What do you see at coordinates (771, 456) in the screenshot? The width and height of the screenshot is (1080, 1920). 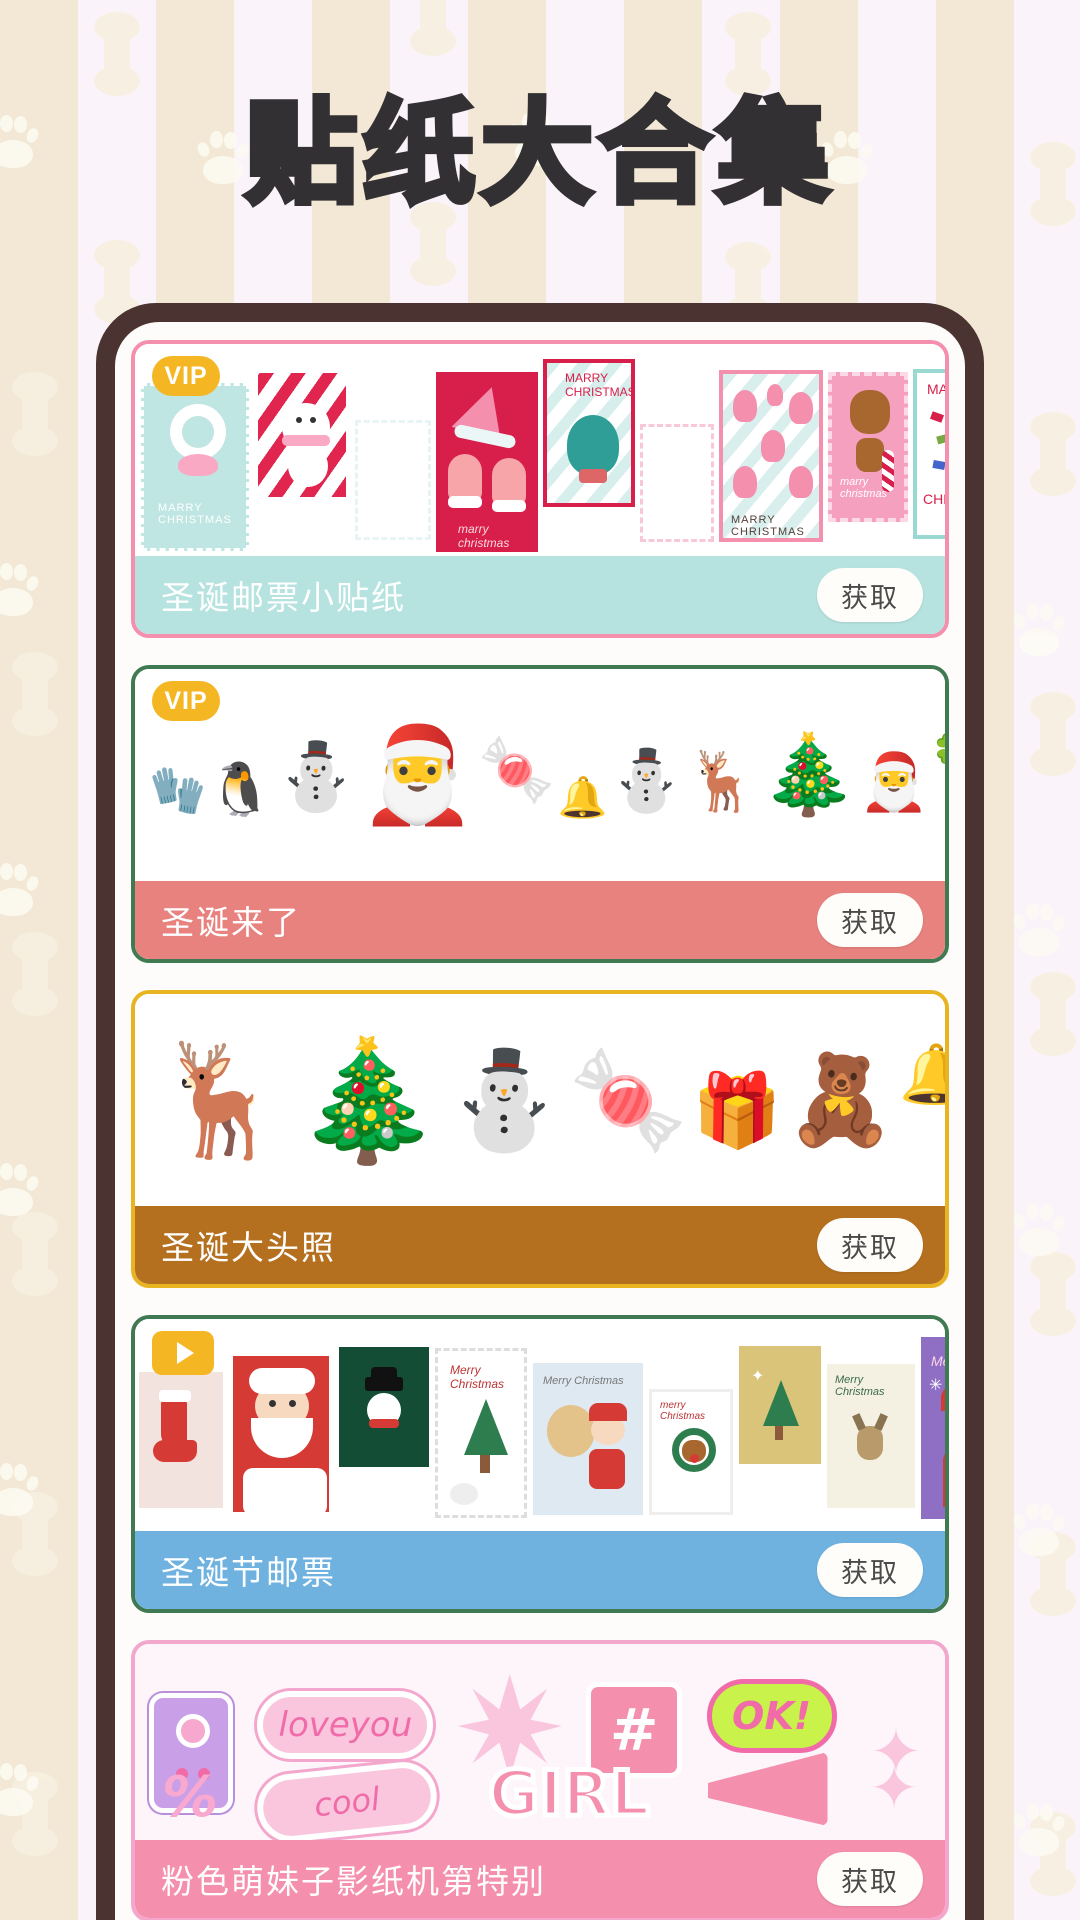 I see `sticker-thumb-balloons: MARRY CHRISTMAS` at bounding box center [771, 456].